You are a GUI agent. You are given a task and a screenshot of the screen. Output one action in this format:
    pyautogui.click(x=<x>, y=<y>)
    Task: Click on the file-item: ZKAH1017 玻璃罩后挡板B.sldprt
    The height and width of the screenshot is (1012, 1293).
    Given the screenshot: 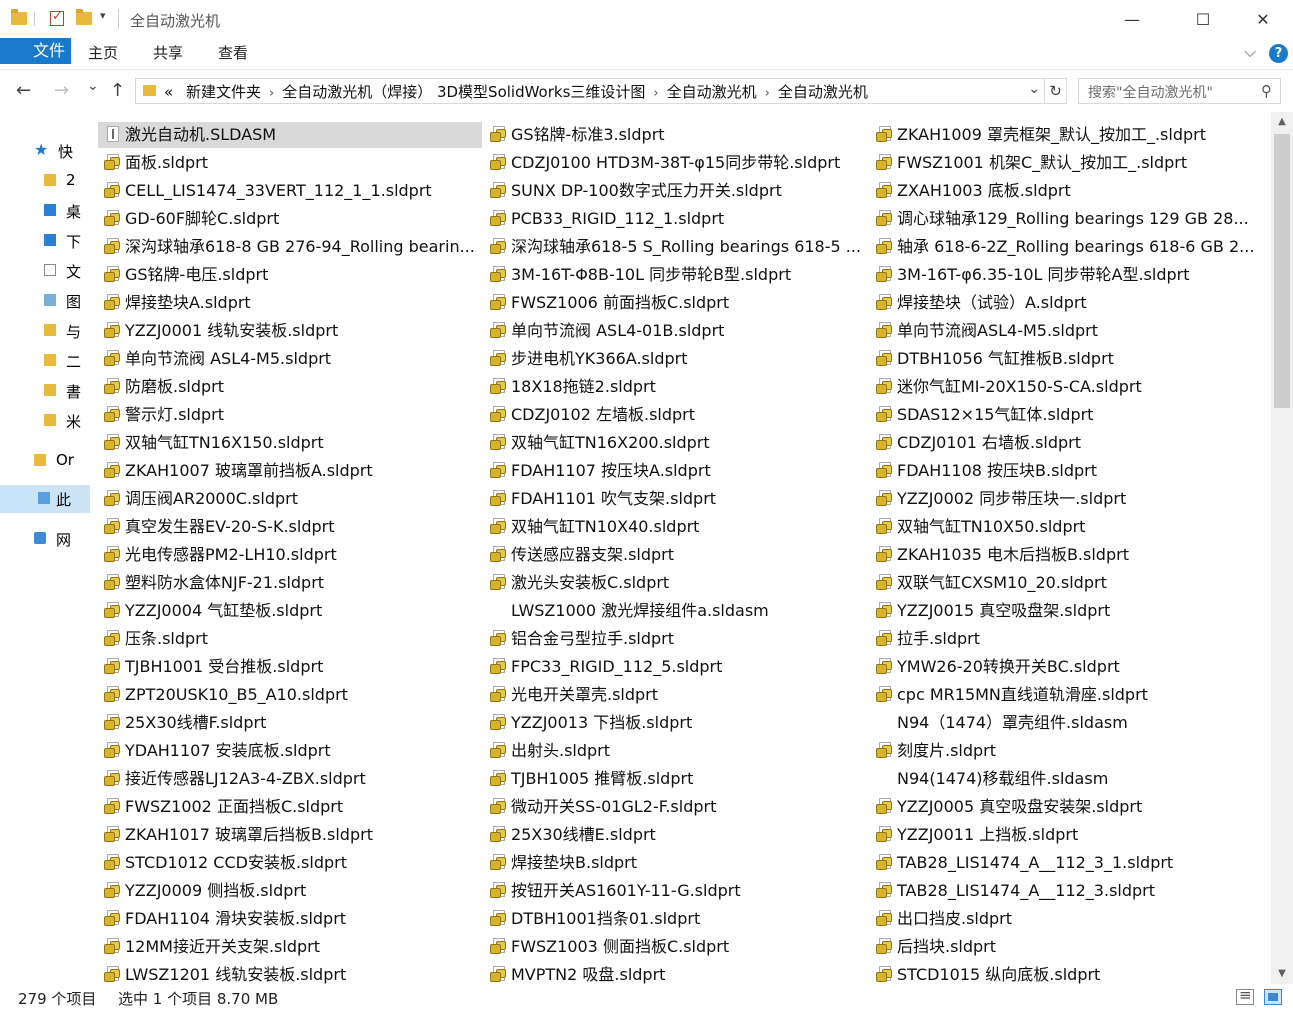 What is the action you would take?
    pyautogui.click(x=290, y=835)
    